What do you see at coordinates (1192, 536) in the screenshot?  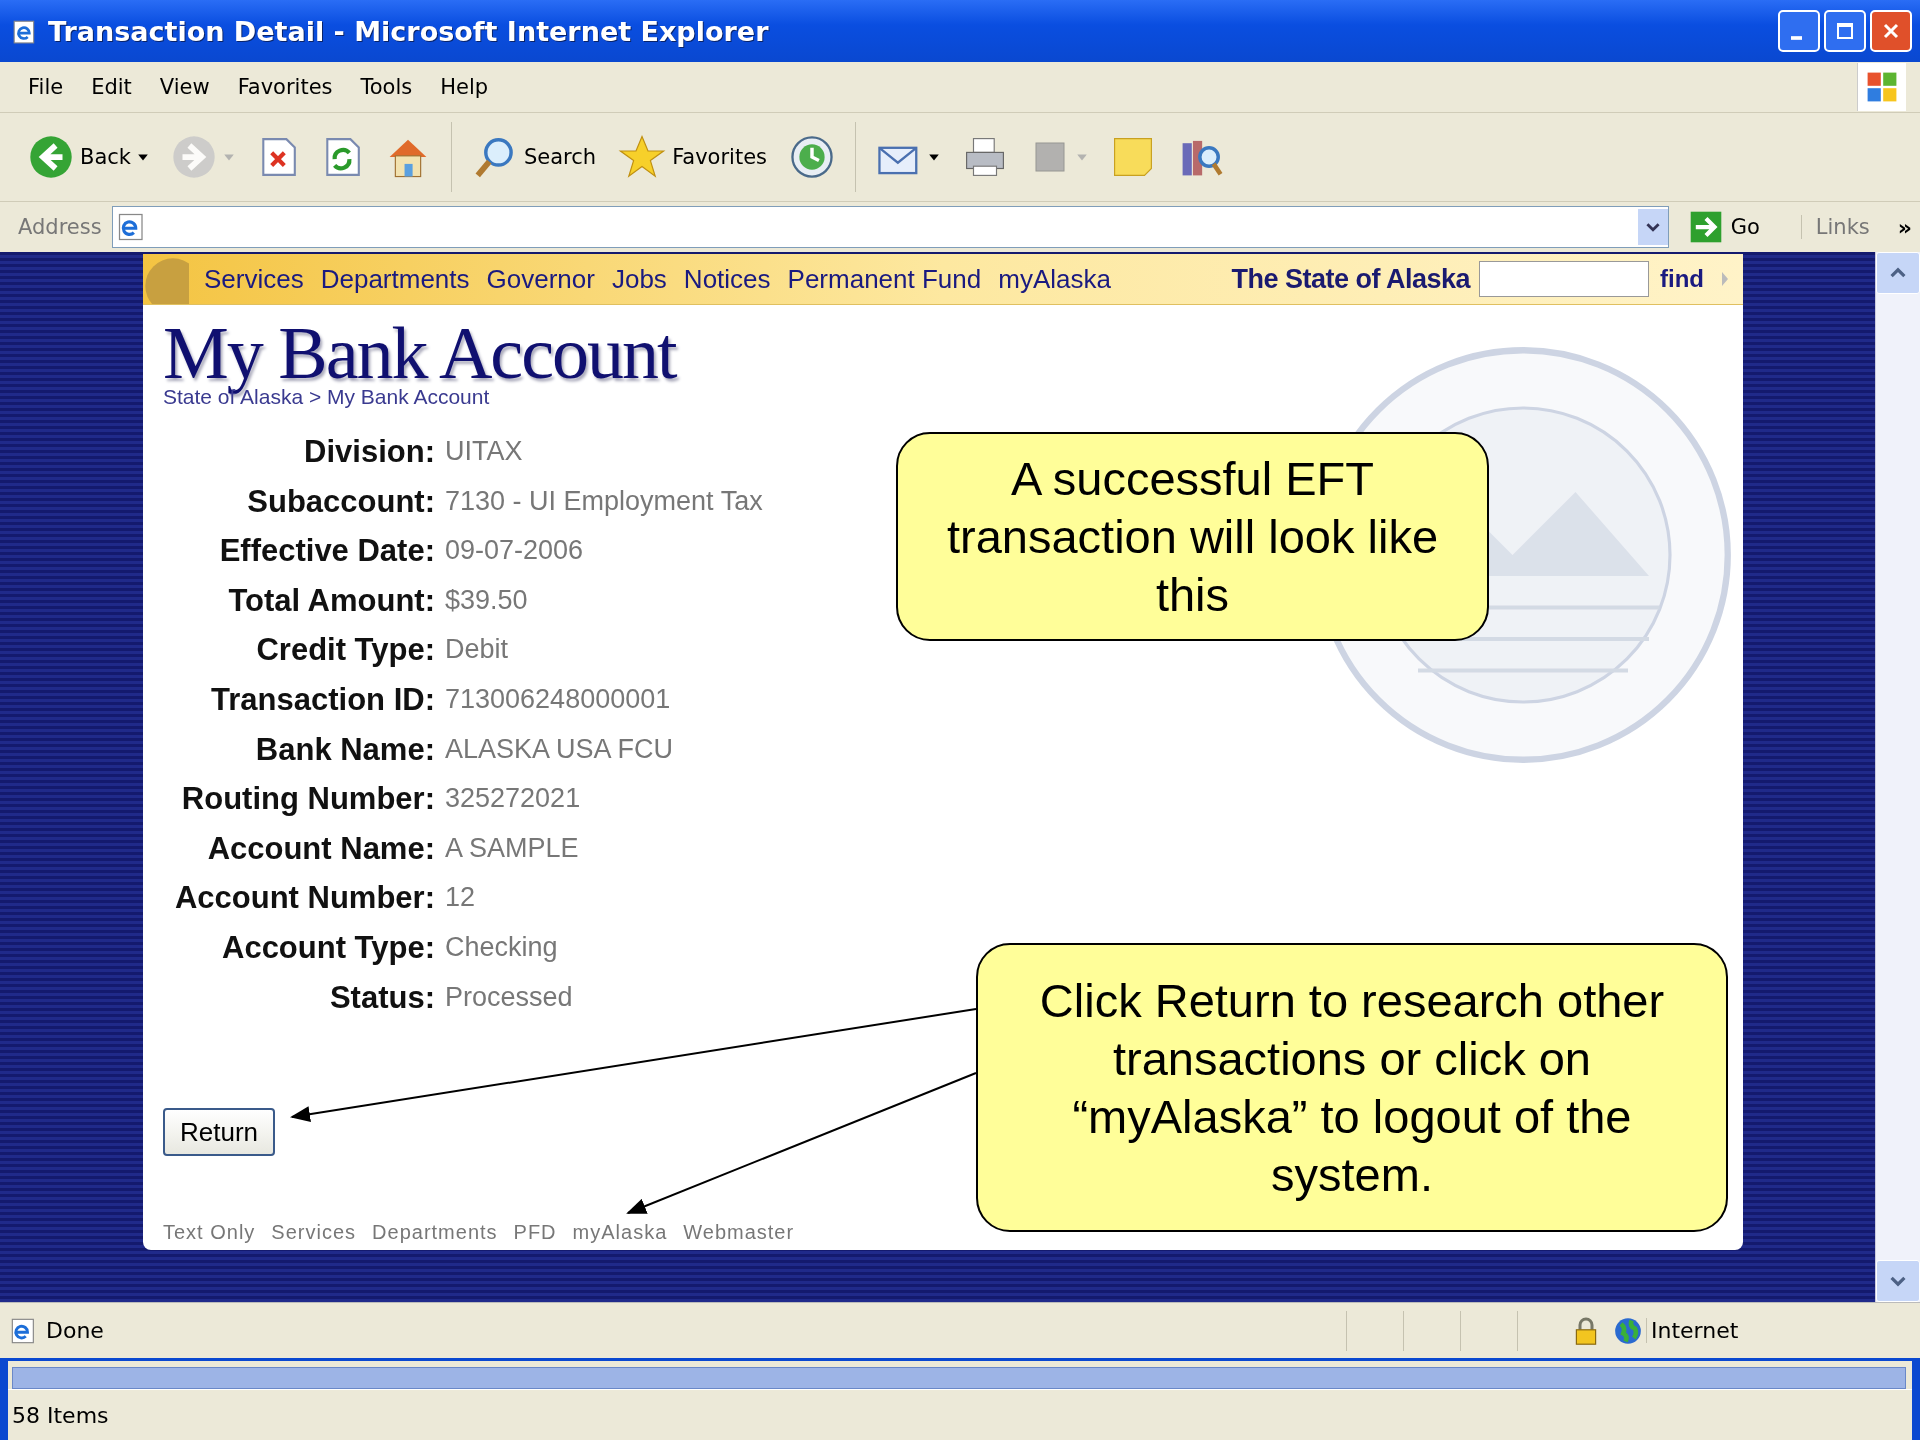 I see `callout-bubble: A successful EFT transaction will look like this` at bounding box center [1192, 536].